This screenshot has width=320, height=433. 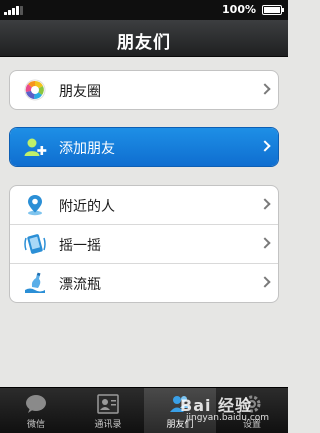 What do you see at coordinates (35, 90) in the screenshot?
I see `moments-icon` at bounding box center [35, 90].